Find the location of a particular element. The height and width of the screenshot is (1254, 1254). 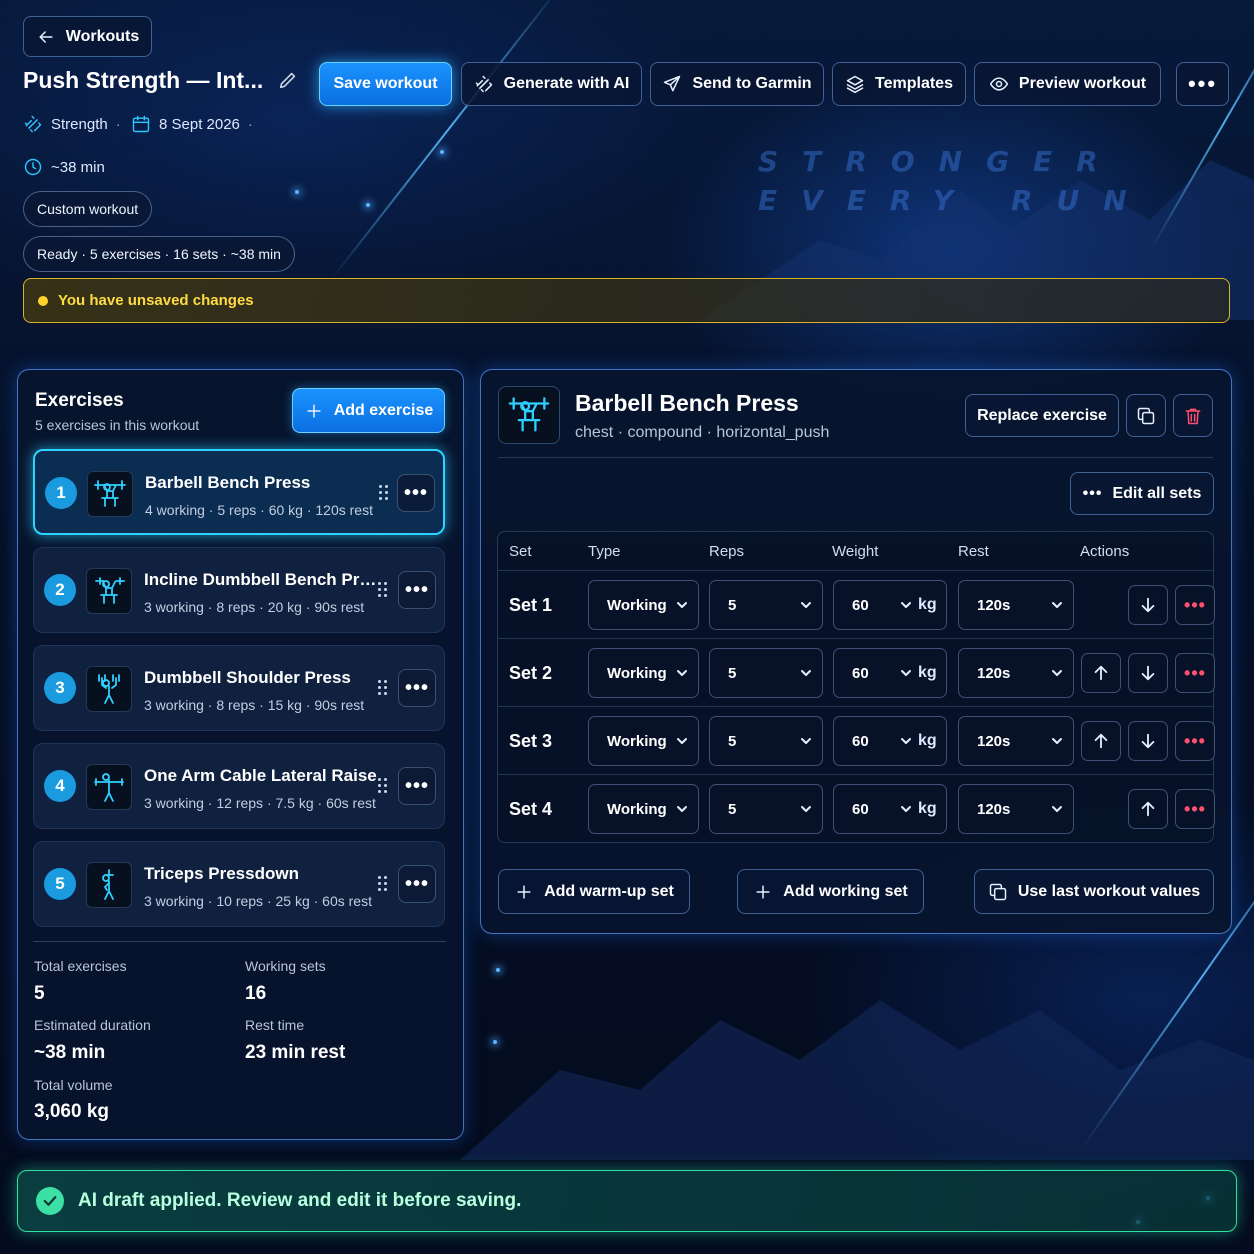

rest-time-value: 23 min rest is located at coordinates (295, 1052).